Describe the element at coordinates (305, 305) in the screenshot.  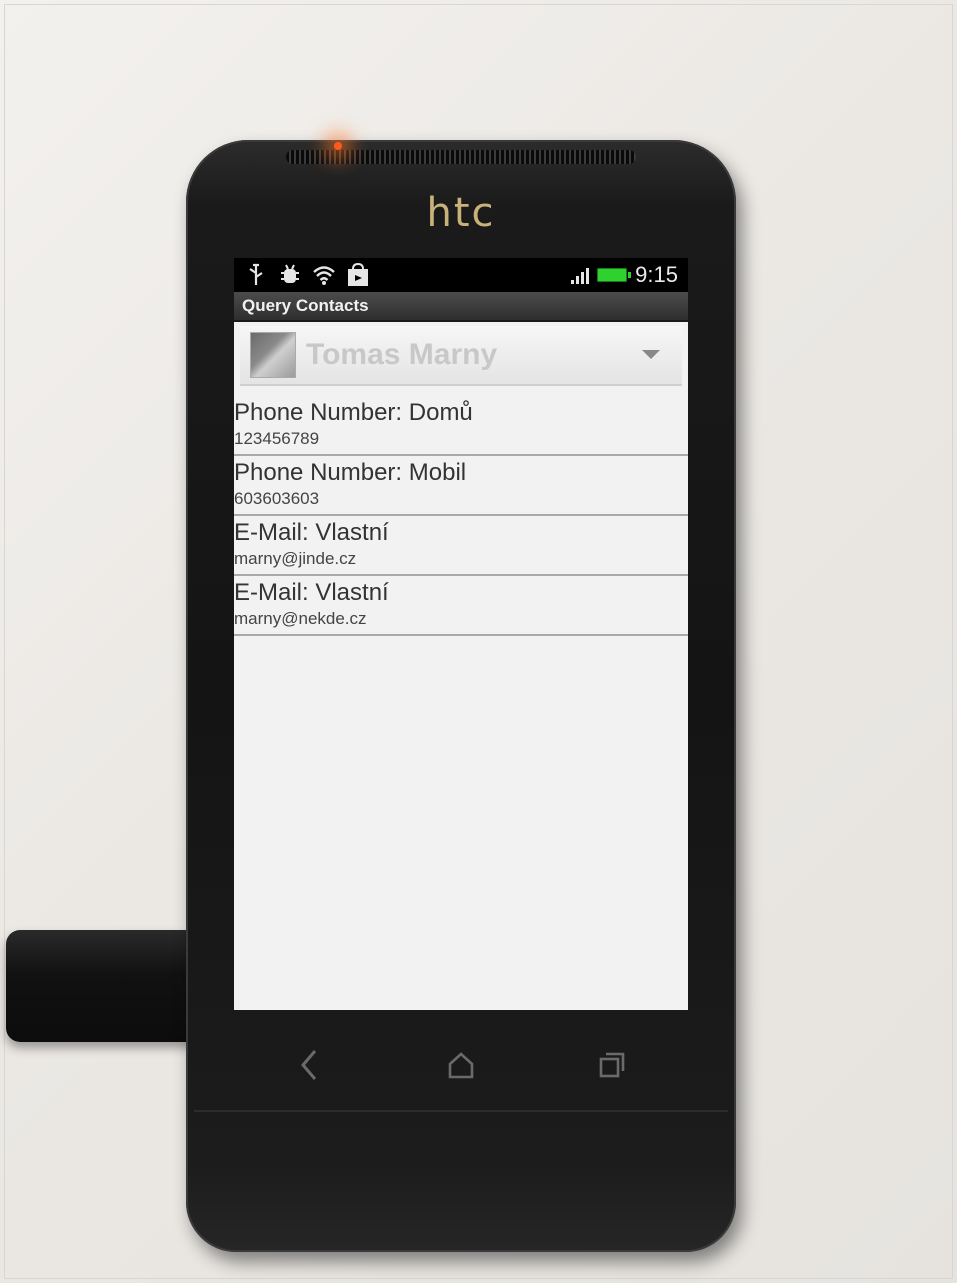
I see `app-title: Query Contacts` at that location.